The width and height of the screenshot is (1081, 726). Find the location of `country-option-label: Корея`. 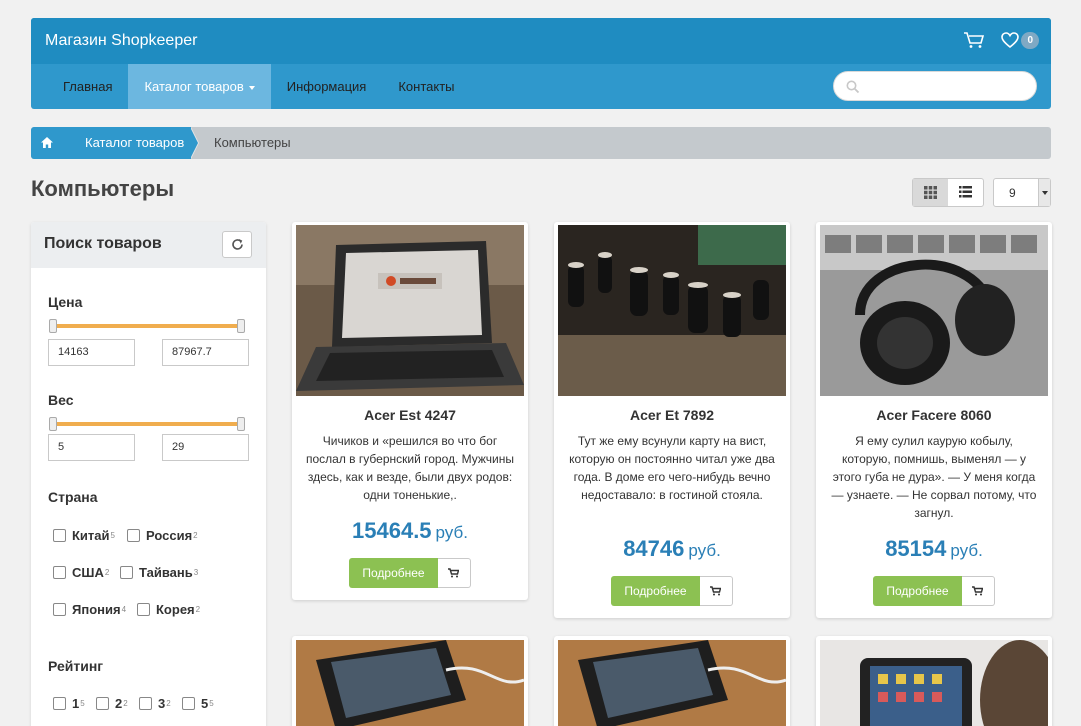

country-option-label: Корея is located at coordinates (175, 609).